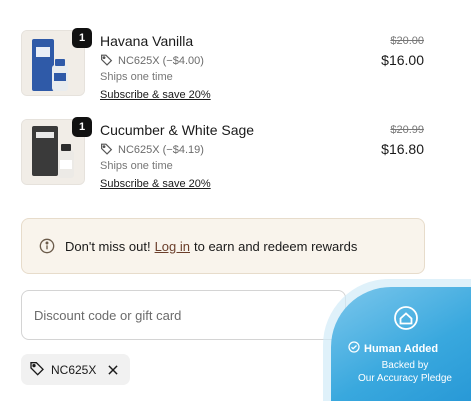 The image size is (471, 401). I want to click on login-link: Log in, so click(172, 246).